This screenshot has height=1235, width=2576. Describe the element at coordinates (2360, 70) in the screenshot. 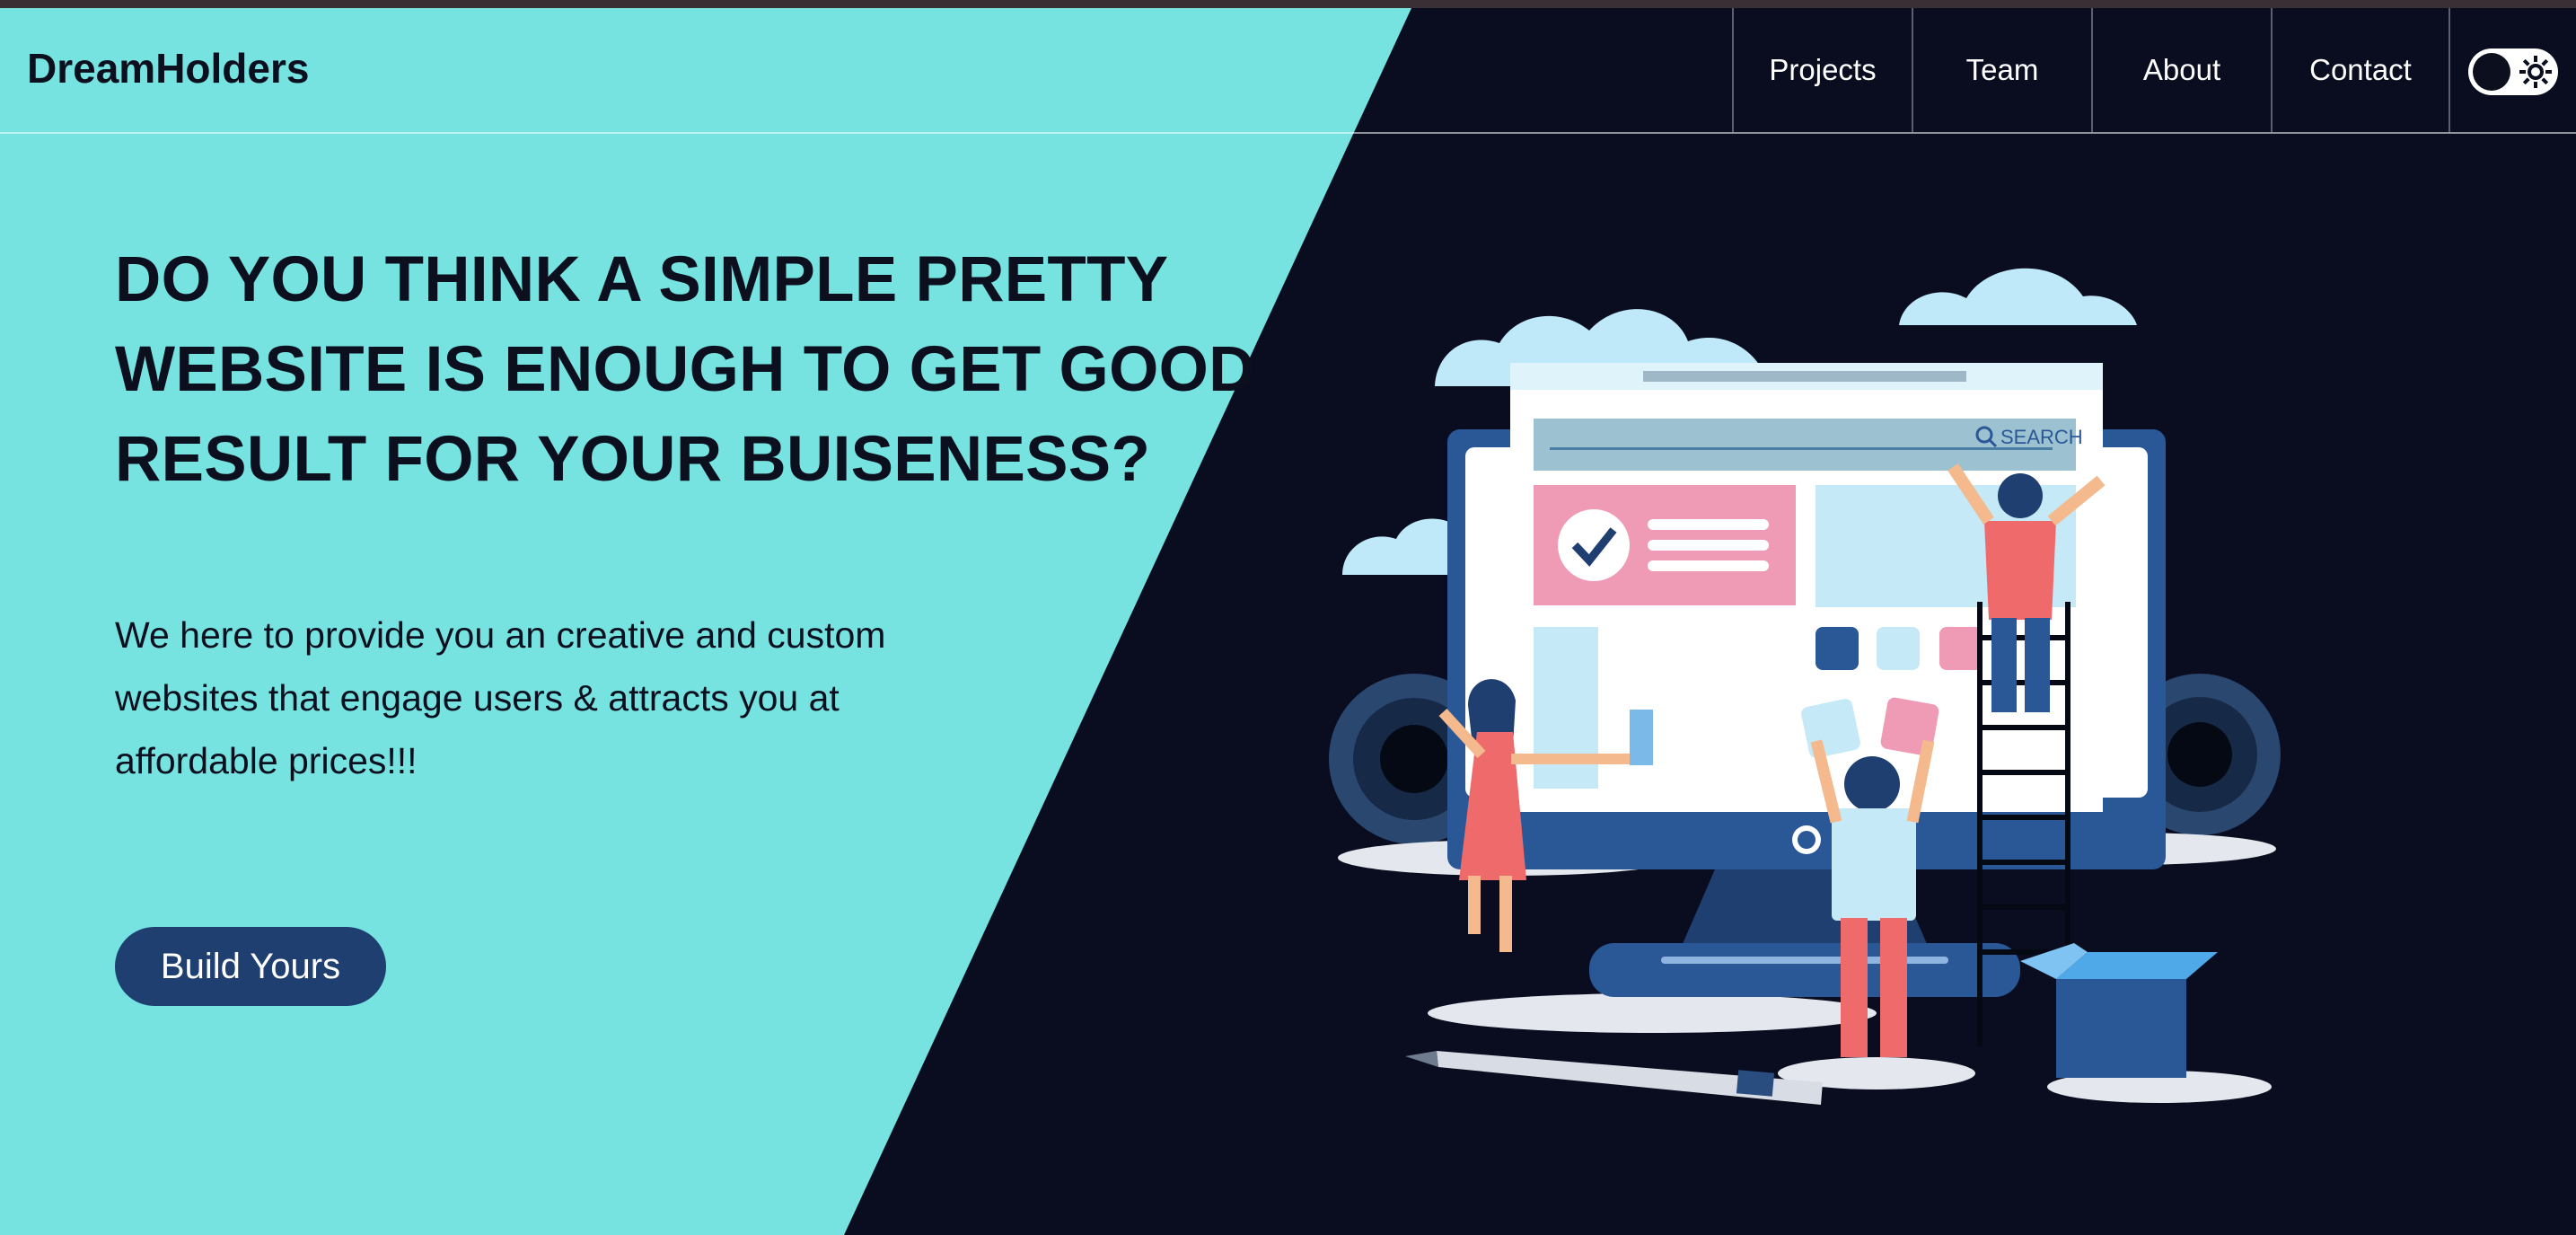

I see `nav-contact: Contact` at that location.